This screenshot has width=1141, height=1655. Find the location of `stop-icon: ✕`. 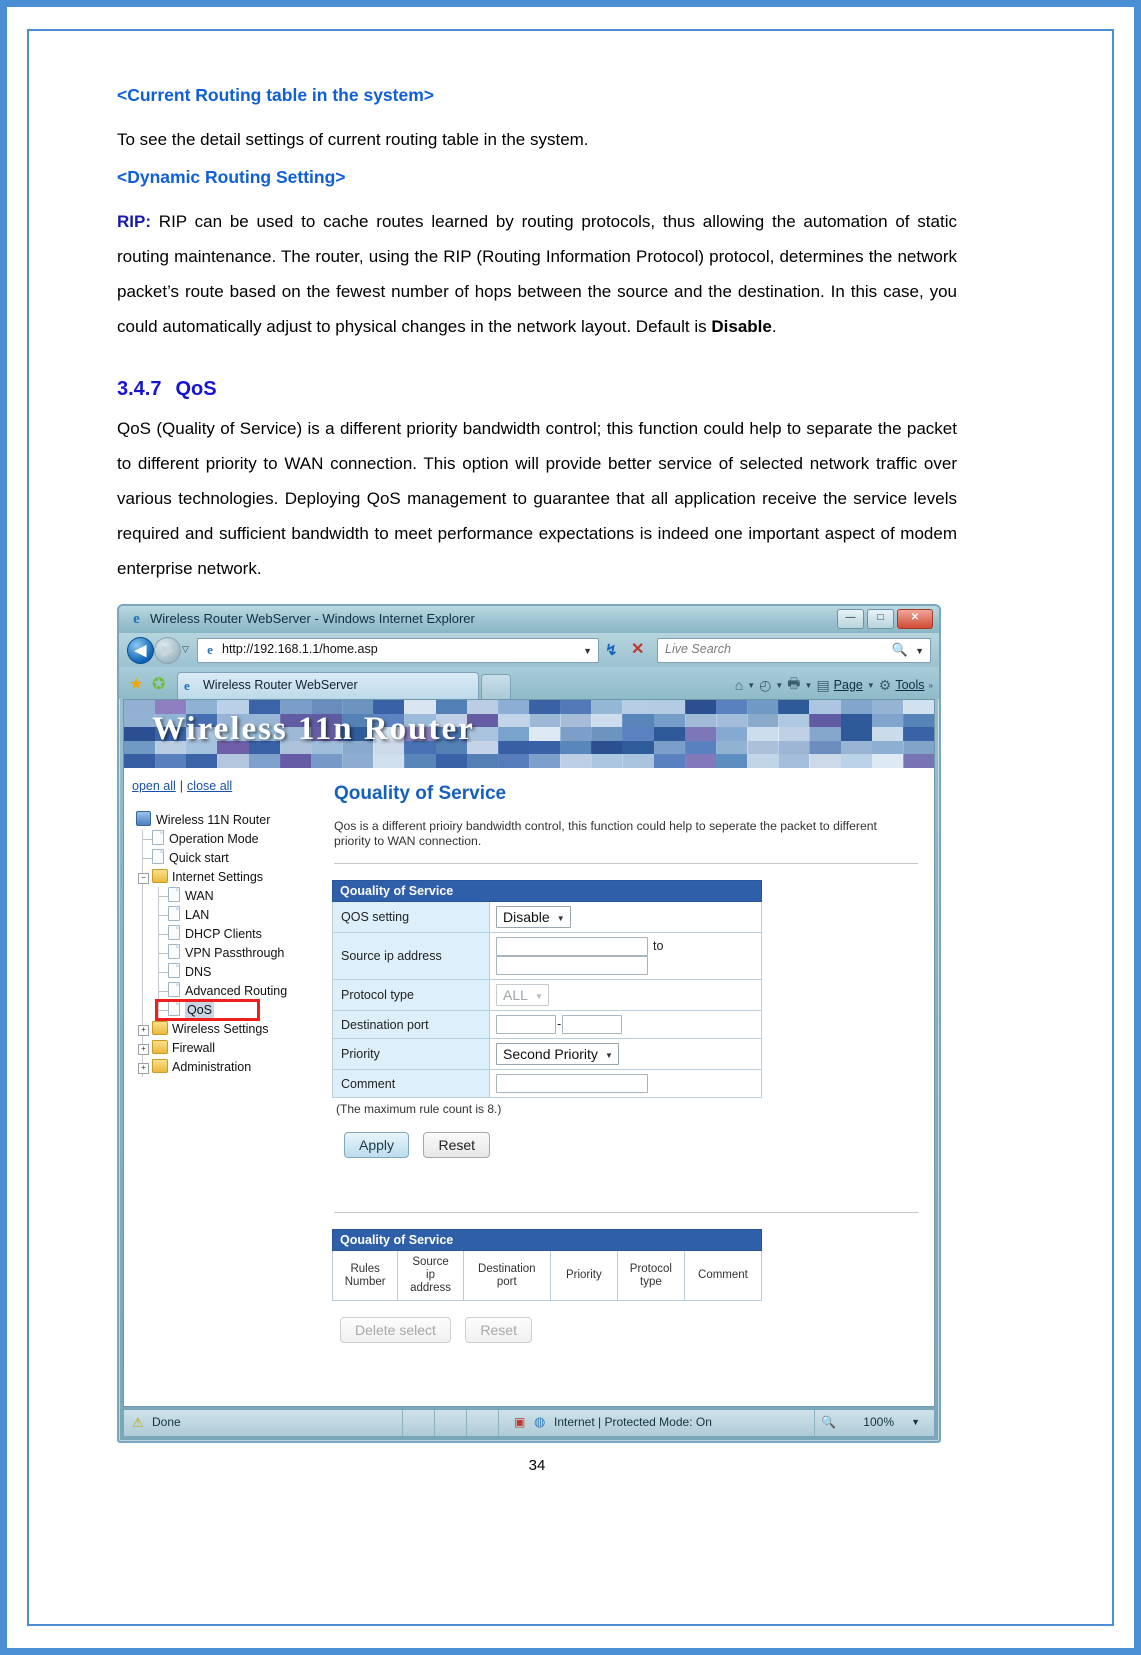

stop-icon: ✕ is located at coordinates (637, 649).